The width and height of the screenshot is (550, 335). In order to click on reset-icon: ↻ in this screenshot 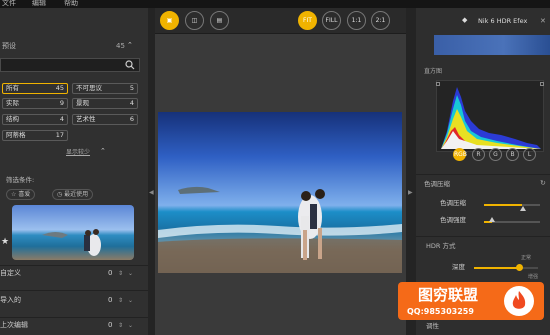, I will do `click(543, 183)`.